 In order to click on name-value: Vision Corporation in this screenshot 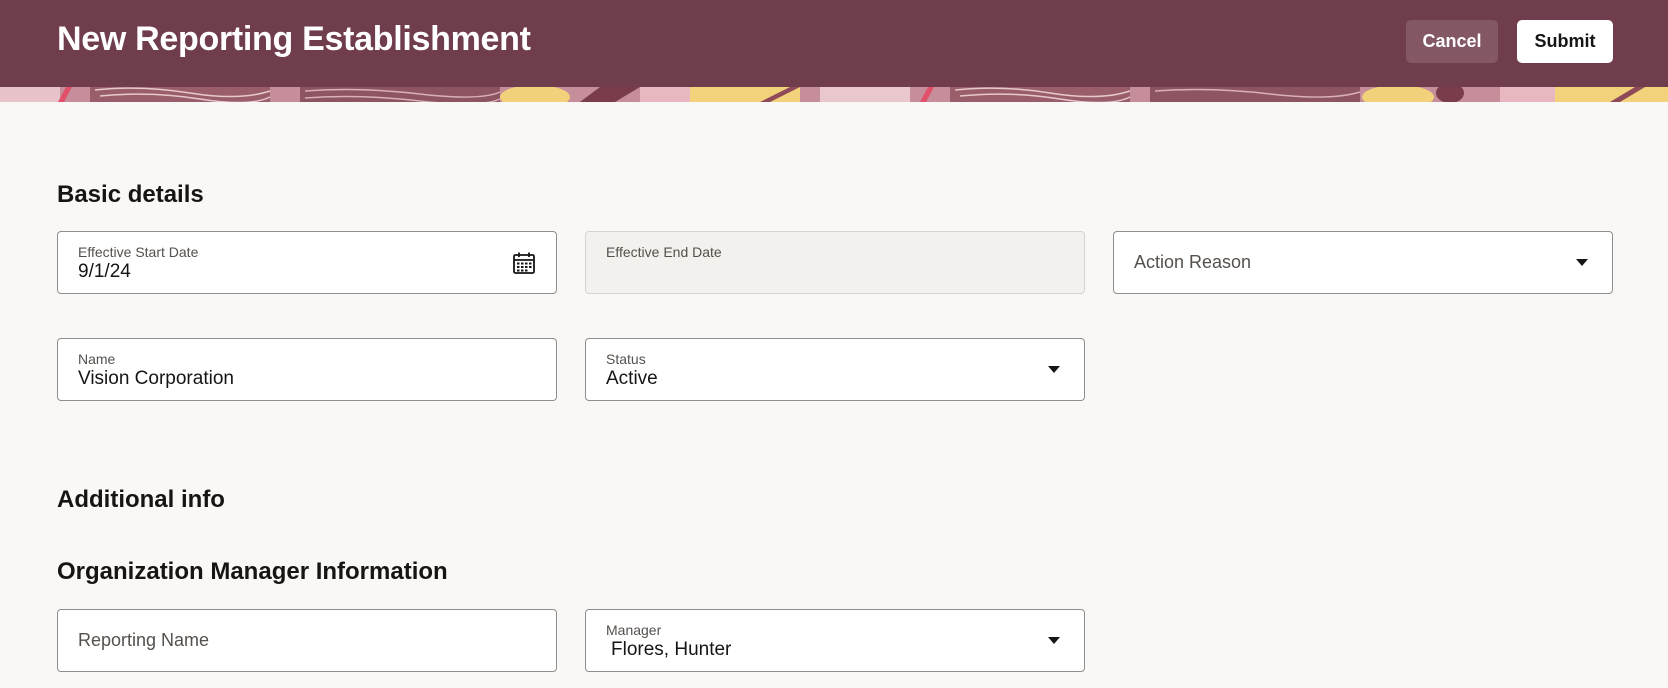, I will do `click(156, 378)`.